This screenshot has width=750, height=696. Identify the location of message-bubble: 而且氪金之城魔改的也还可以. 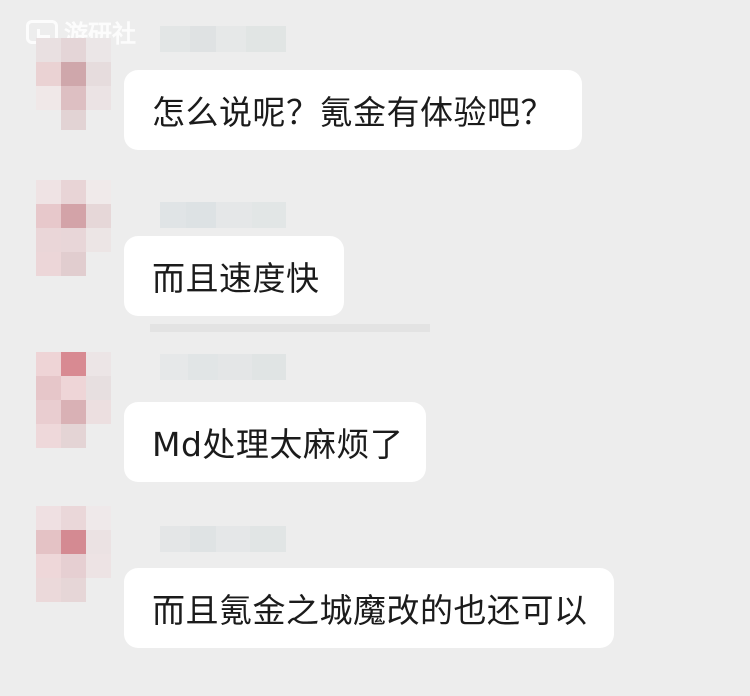
(369, 608).